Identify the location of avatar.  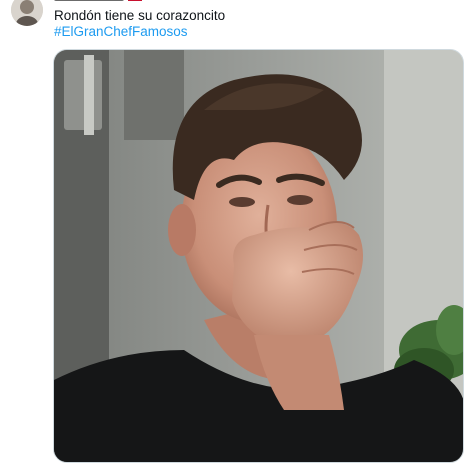
(27, 13).